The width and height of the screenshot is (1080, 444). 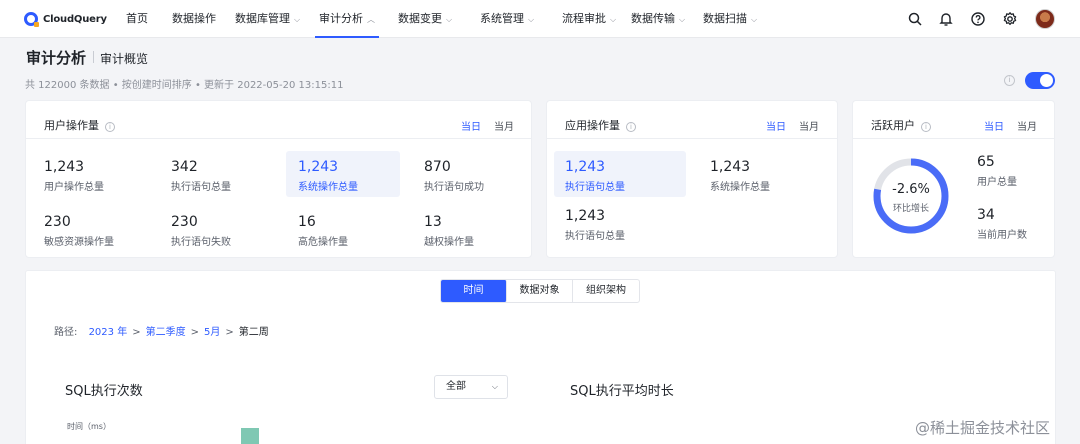 What do you see at coordinates (730, 19) in the screenshot?
I see `nav-item-data-scan: 数据扫描 ⌵` at bounding box center [730, 19].